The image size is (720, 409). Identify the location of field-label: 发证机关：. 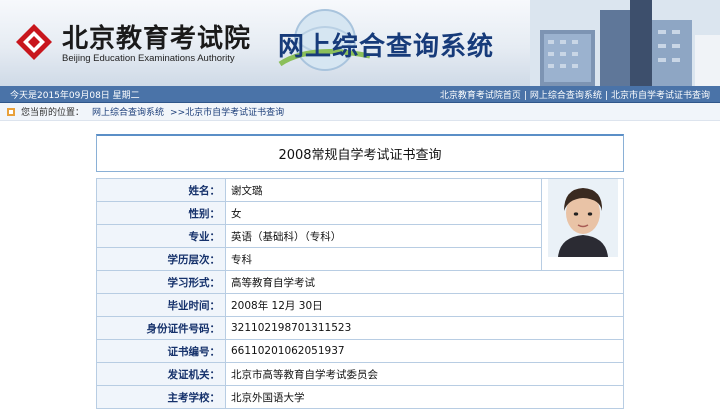
(161, 374).